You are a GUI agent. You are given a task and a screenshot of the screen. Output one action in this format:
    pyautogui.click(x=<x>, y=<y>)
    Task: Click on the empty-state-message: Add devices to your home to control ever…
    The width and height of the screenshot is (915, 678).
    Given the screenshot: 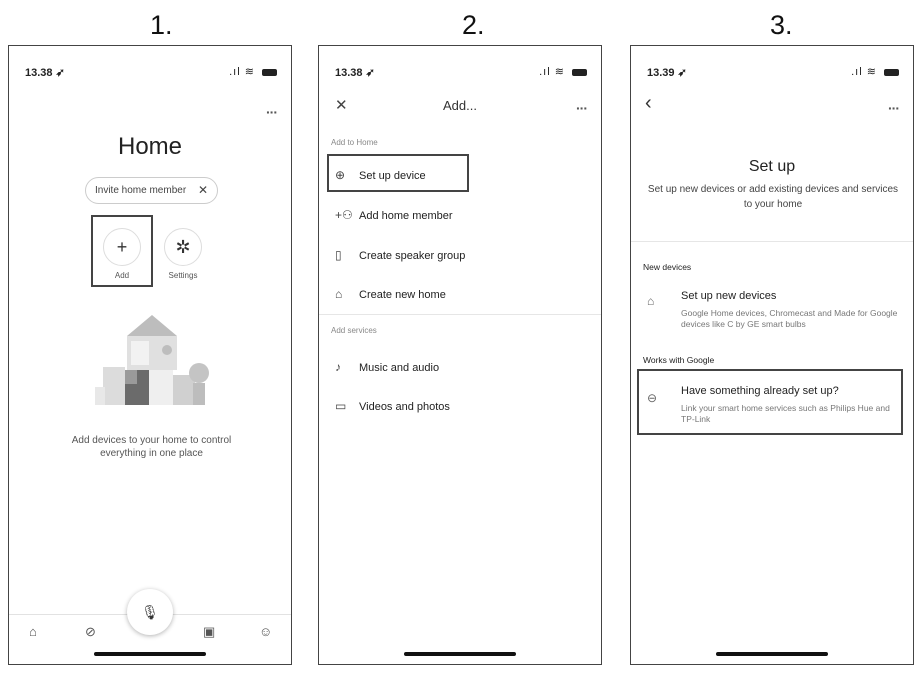 What is the action you would take?
    pyautogui.click(x=151, y=447)
    